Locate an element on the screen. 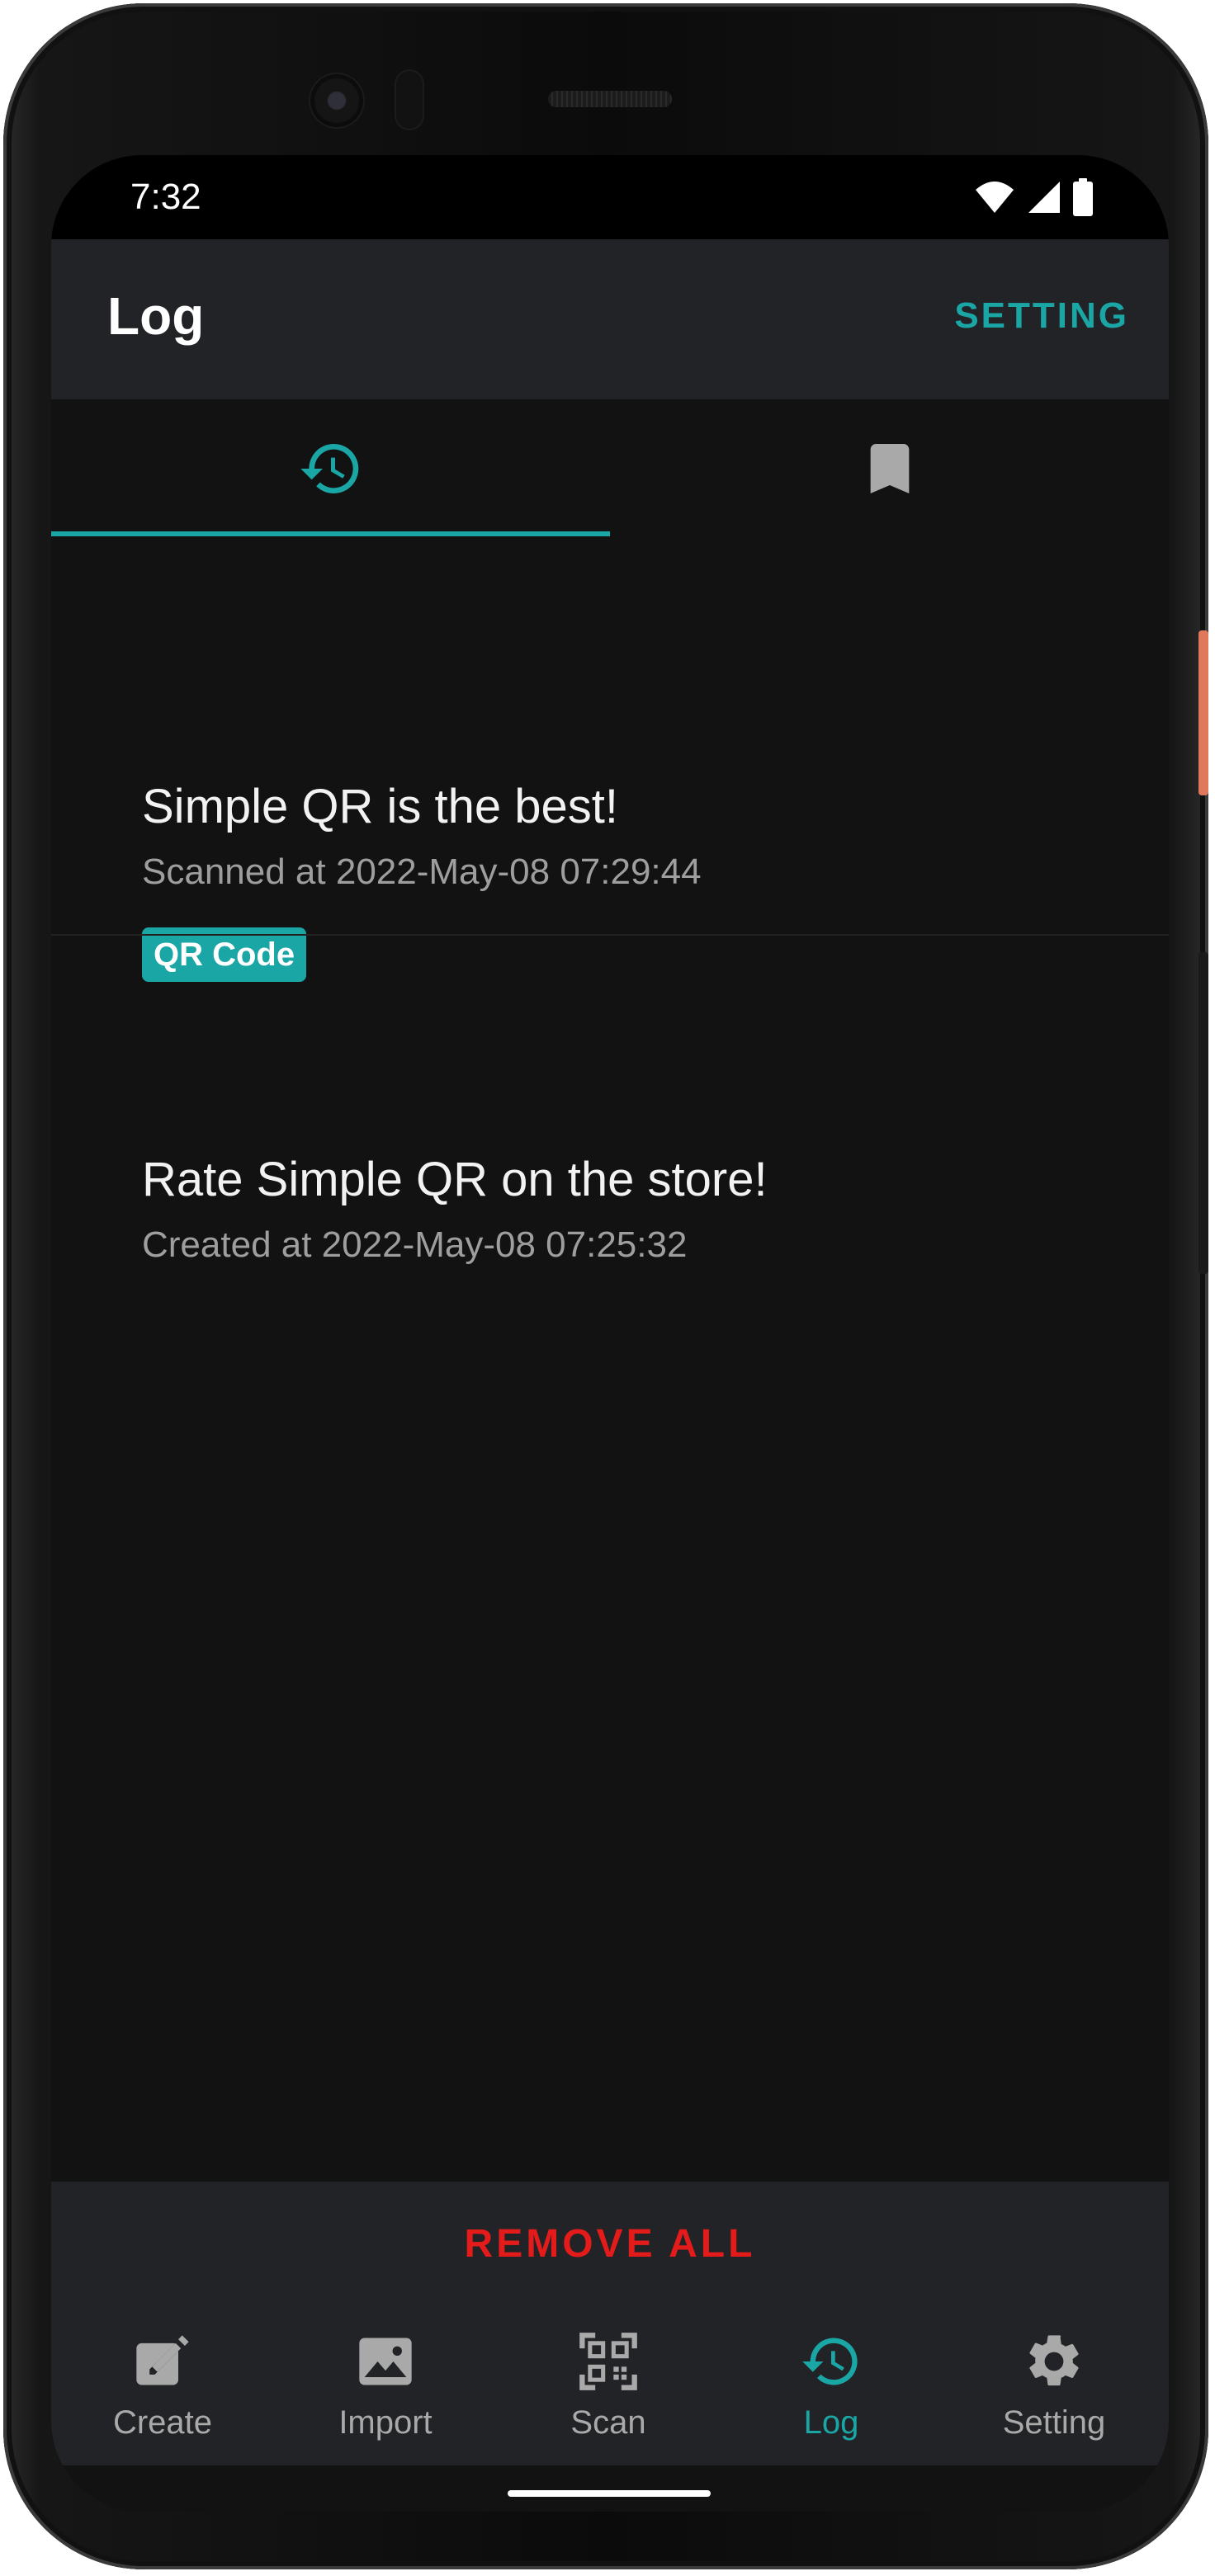  qr-scan-icon is located at coordinates (608, 2361).